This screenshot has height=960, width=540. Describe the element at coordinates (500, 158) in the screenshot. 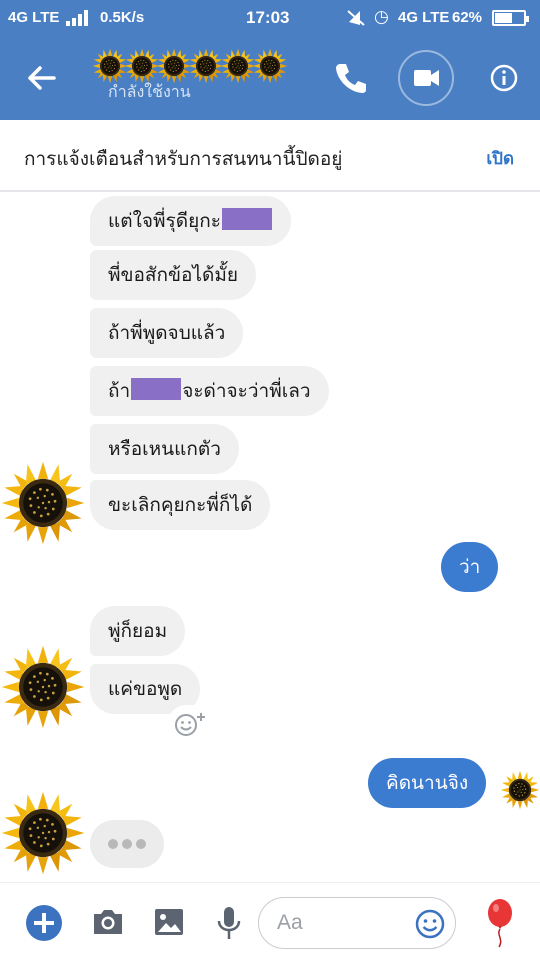

I see `turn-on-notifications-link: เปิด` at that location.